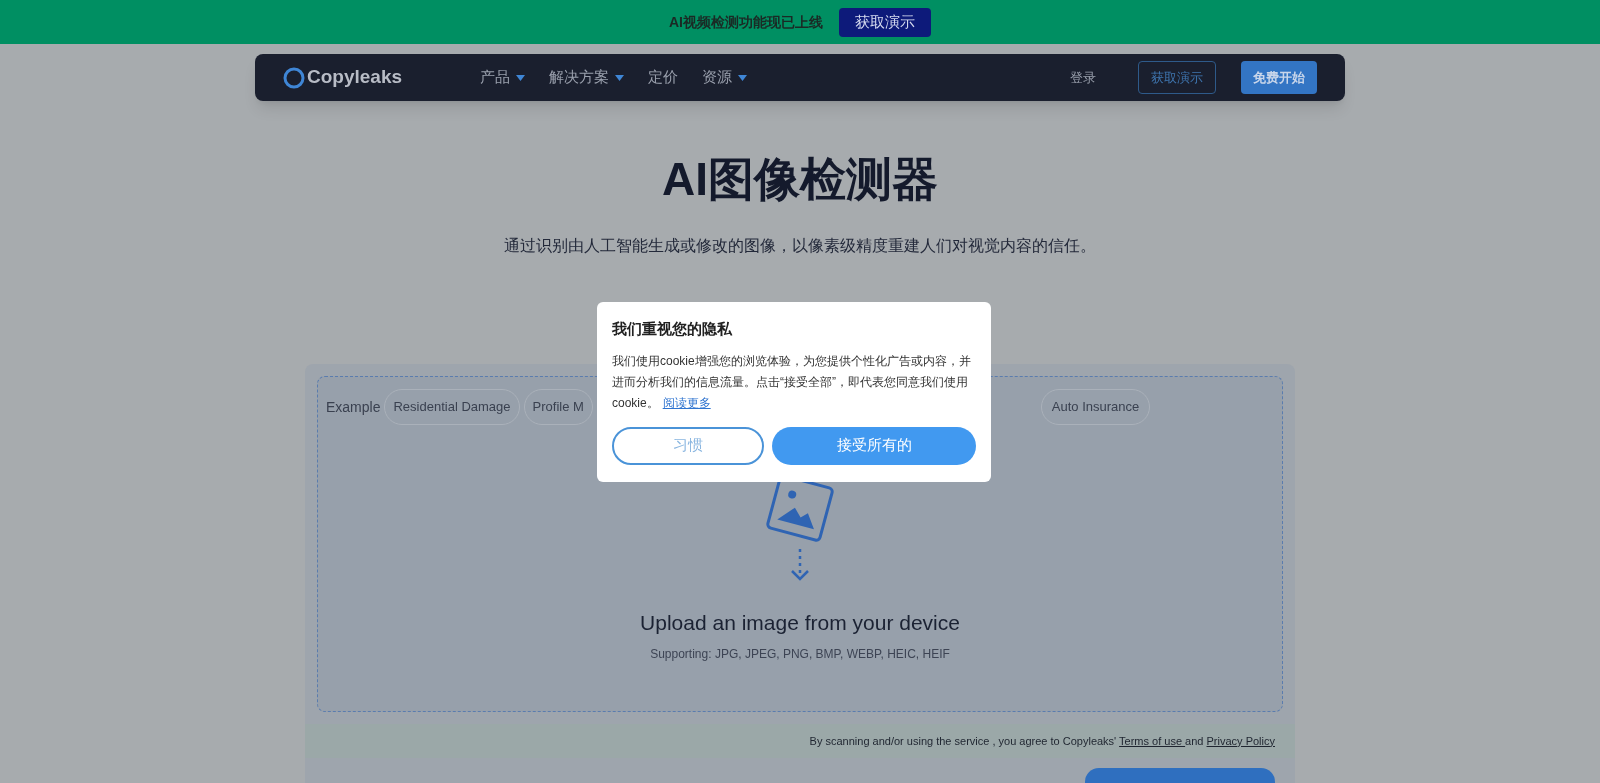 Image resolution: width=1600 pixels, height=783 pixels. What do you see at coordinates (800, 623) in the screenshot?
I see `upload-heading: Upload an image from your device` at bounding box center [800, 623].